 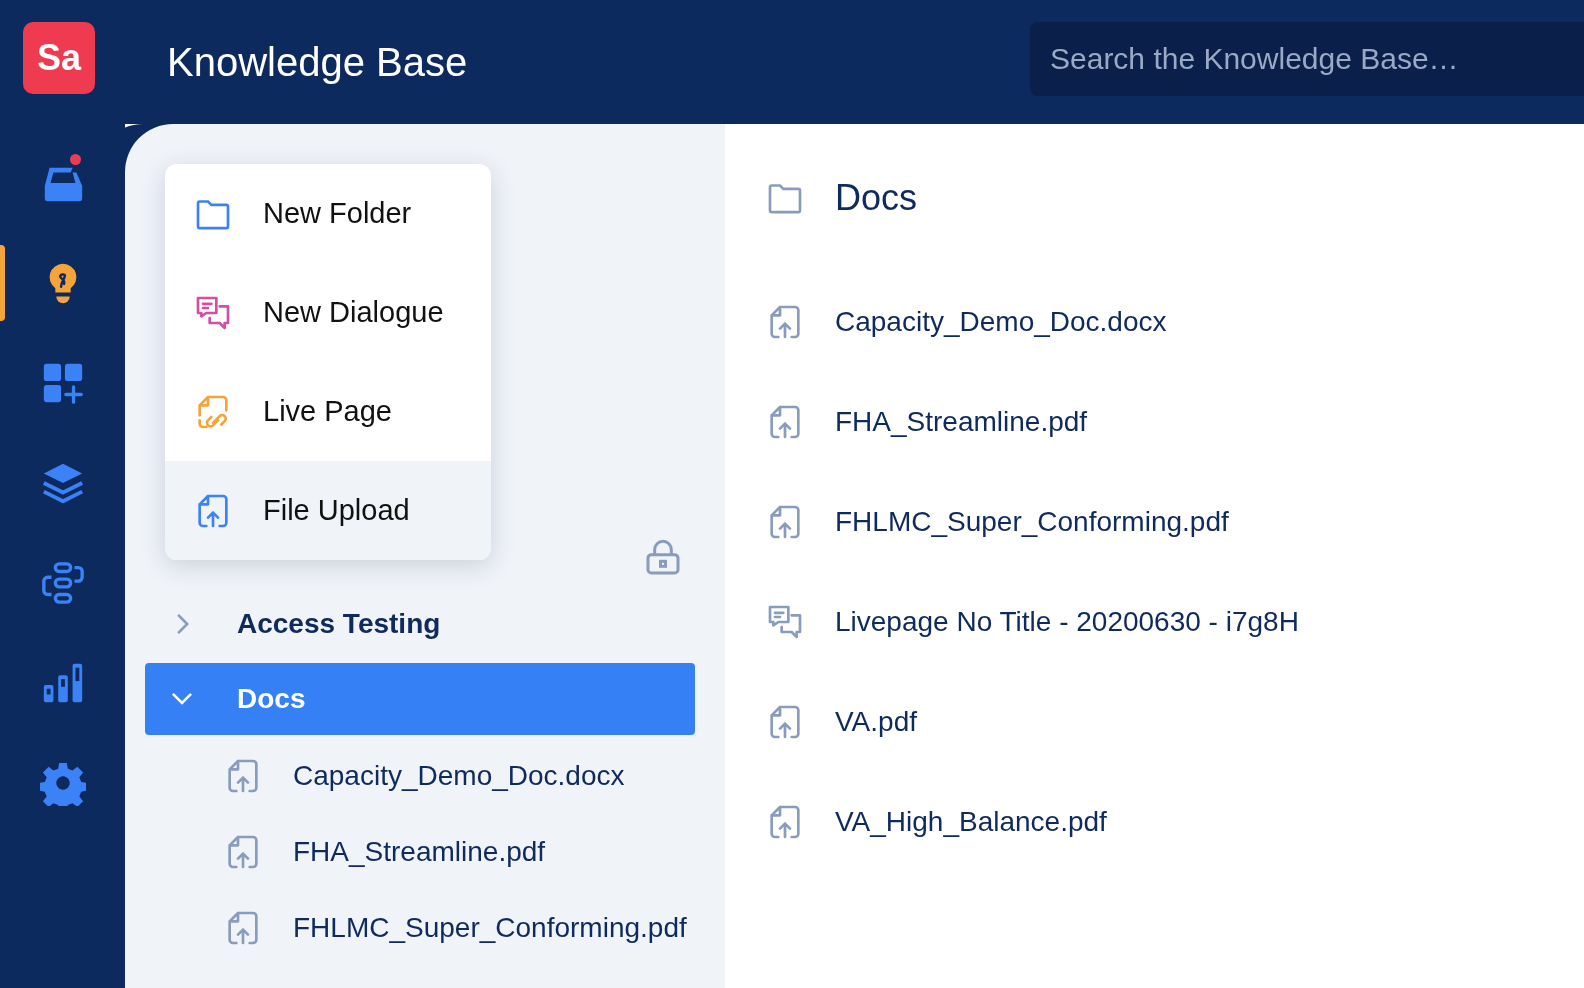 What do you see at coordinates (425, 852) in the screenshot?
I see `tree-file-item: FHA_Streamline.pdf` at bounding box center [425, 852].